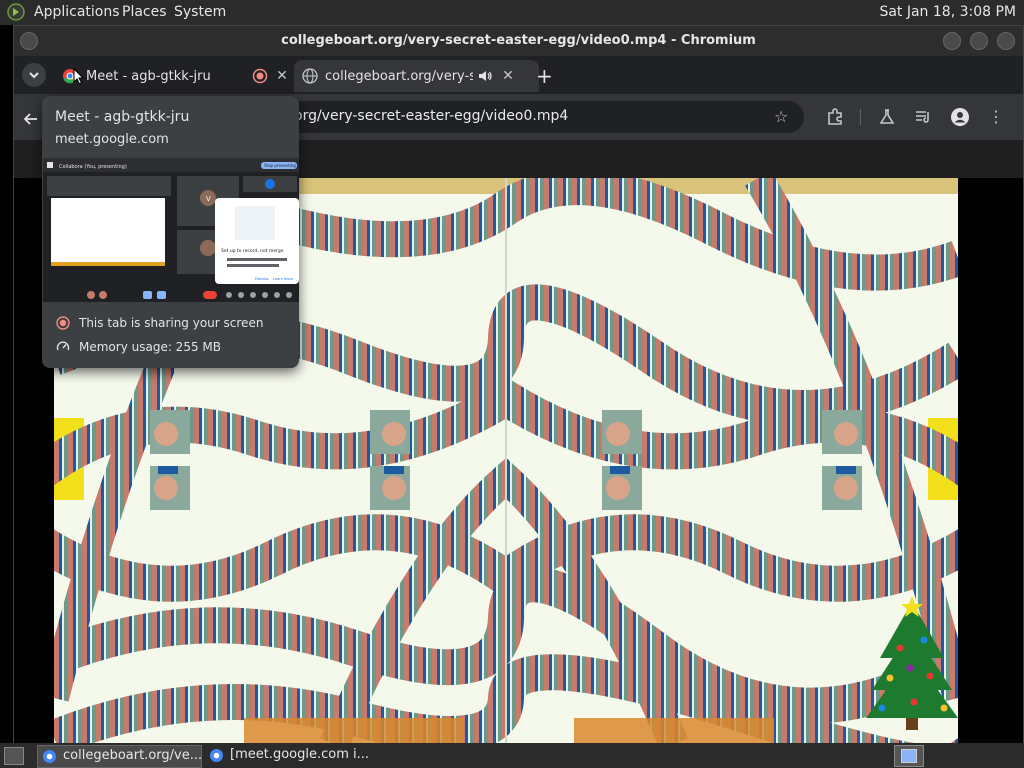 This screenshot has height=768, width=1024. Describe the element at coordinates (485, 76) in the screenshot. I see `speaker-icon` at that location.